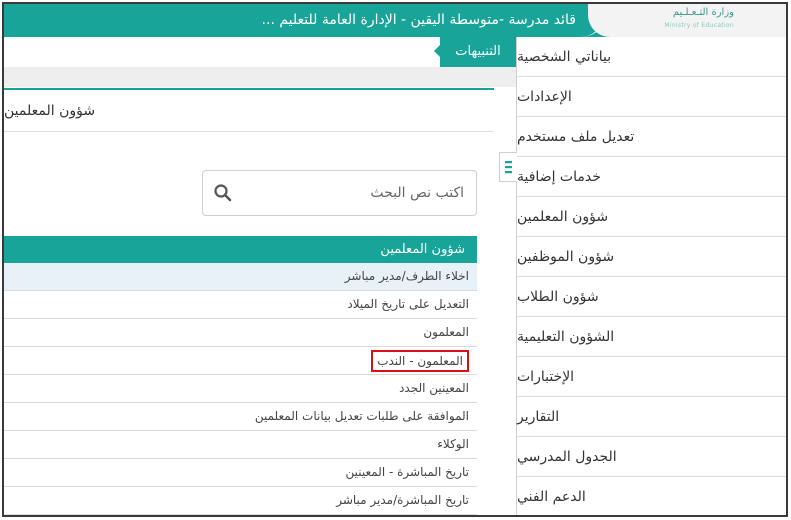  I want to click on sidebar-item-label: الجدول المدرسي, so click(567, 456).